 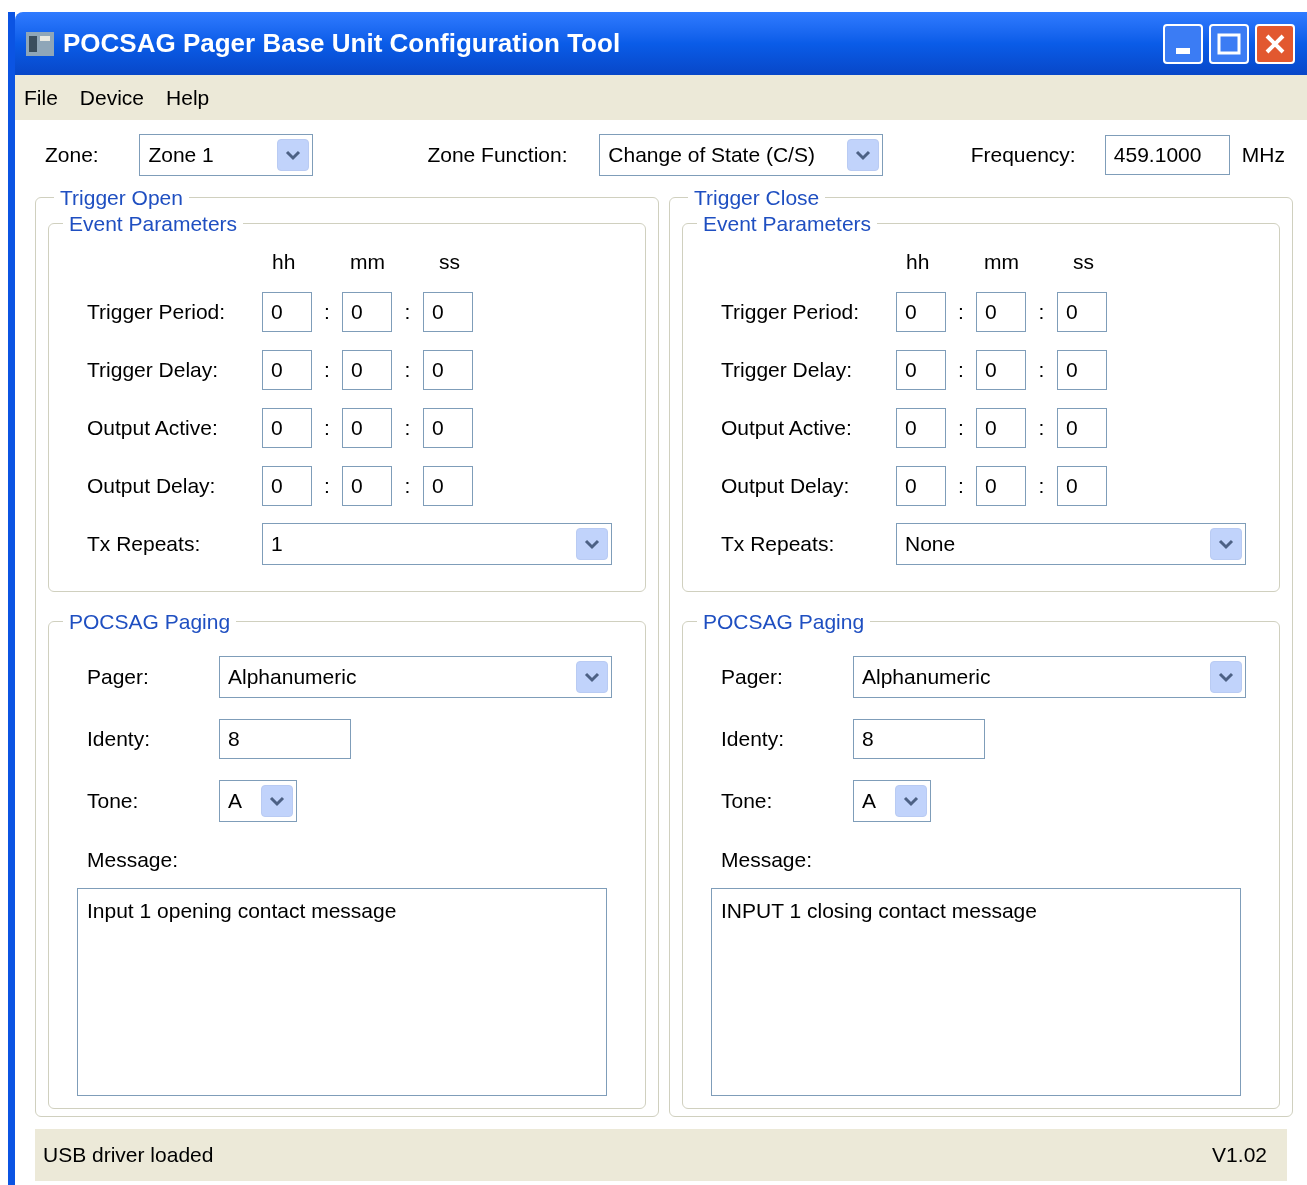 What do you see at coordinates (1263, 155) in the screenshot?
I see `unit-label: MHz` at bounding box center [1263, 155].